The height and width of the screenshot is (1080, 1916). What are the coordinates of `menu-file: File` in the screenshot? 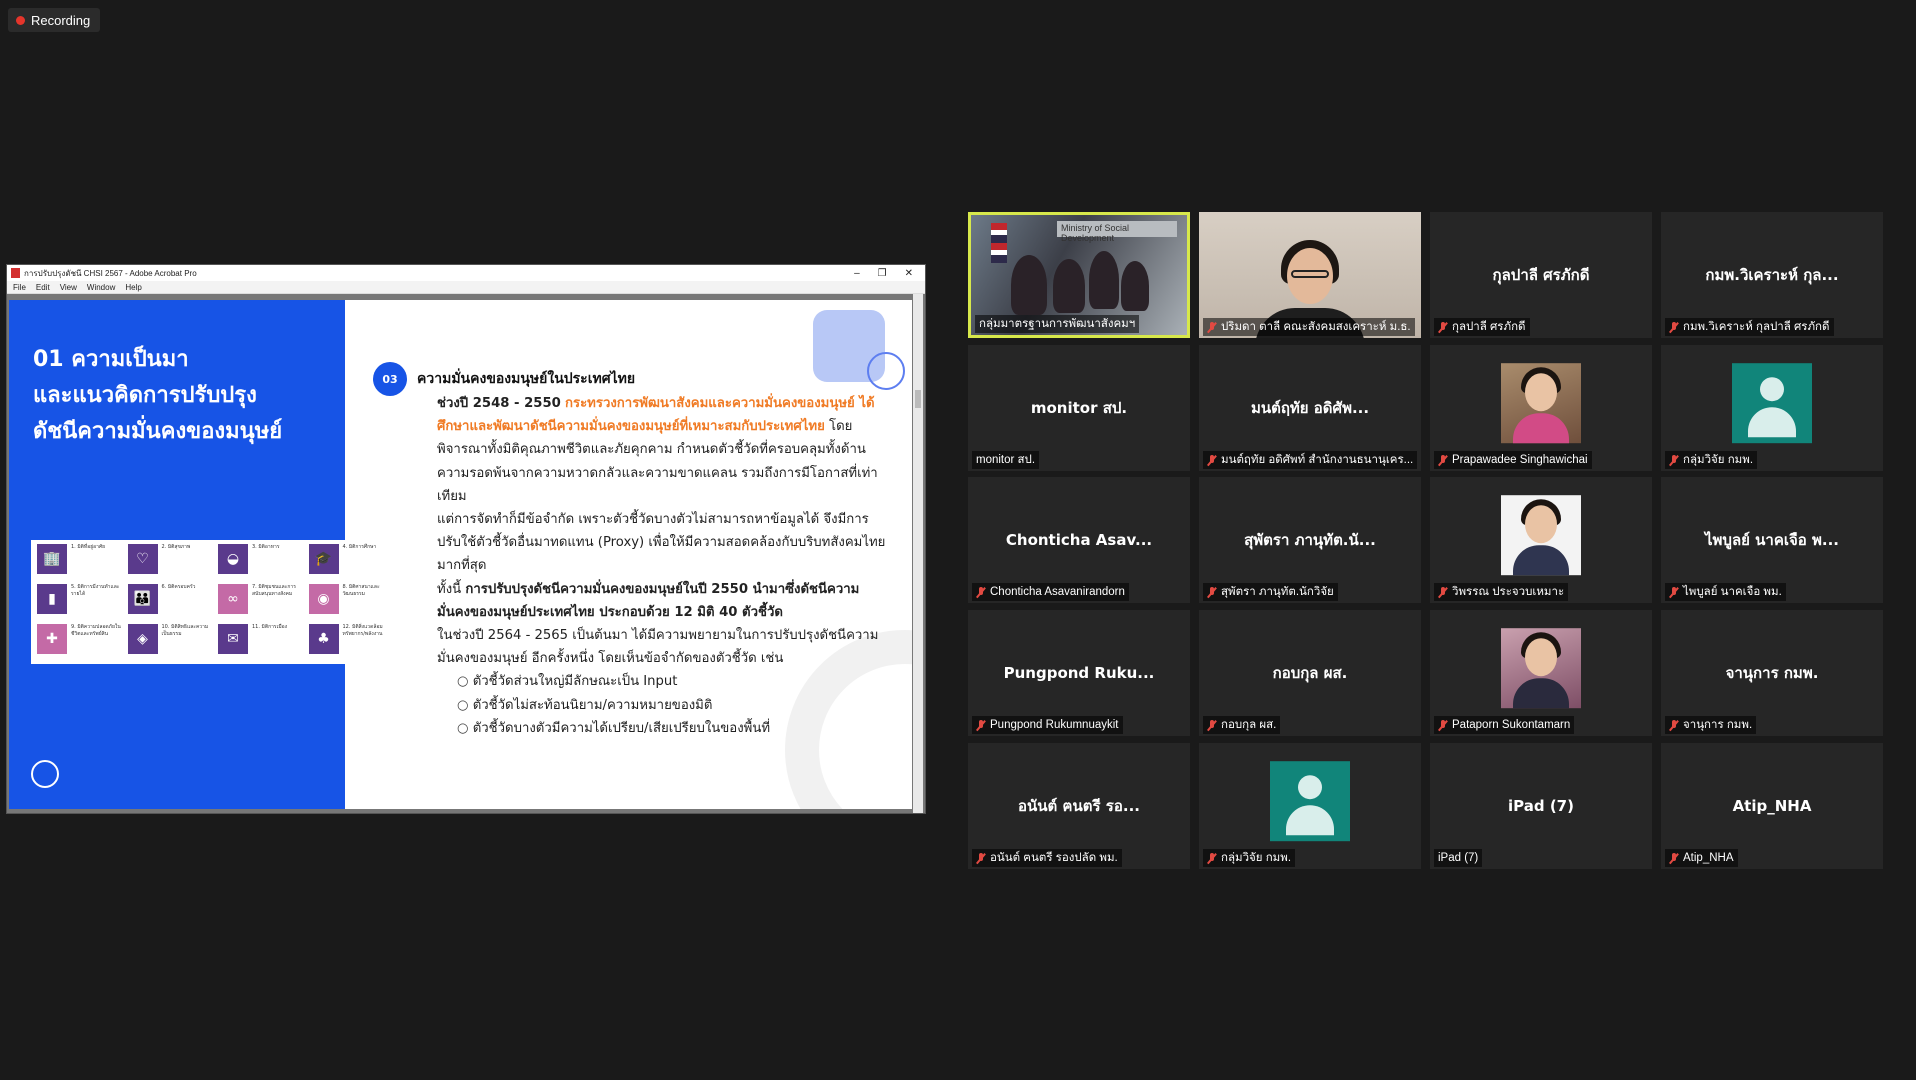 It's located at (19, 287).